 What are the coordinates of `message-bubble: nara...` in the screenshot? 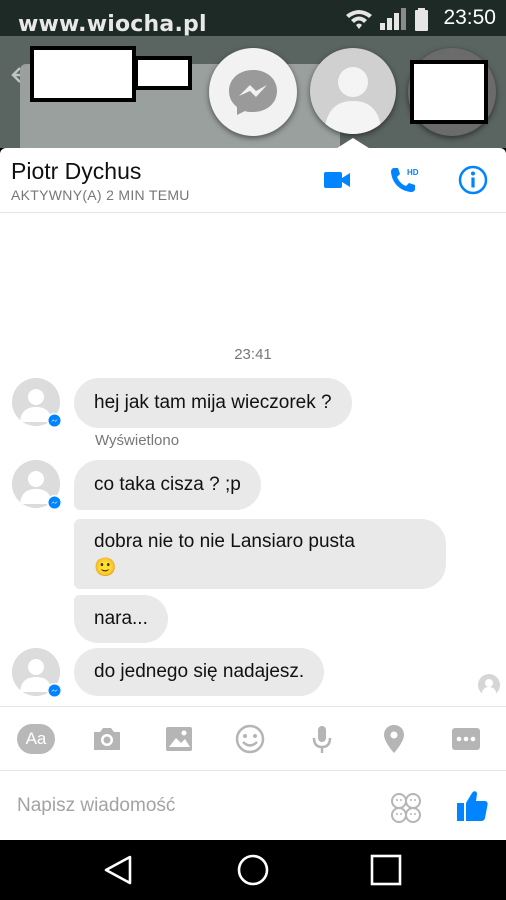 It's located at (121, 619).